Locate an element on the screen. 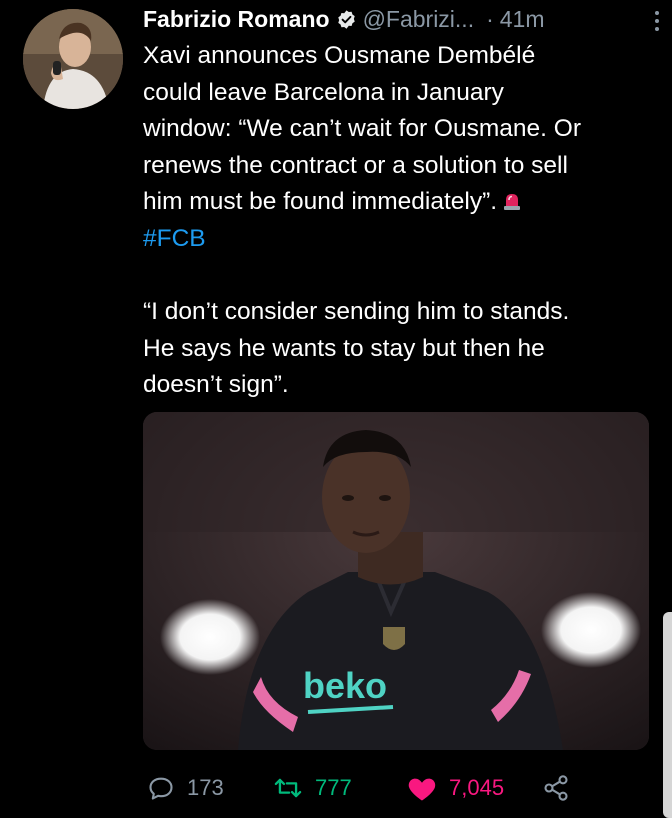 The image size is (672, 818). share-button is located at coordinates (556, 788).